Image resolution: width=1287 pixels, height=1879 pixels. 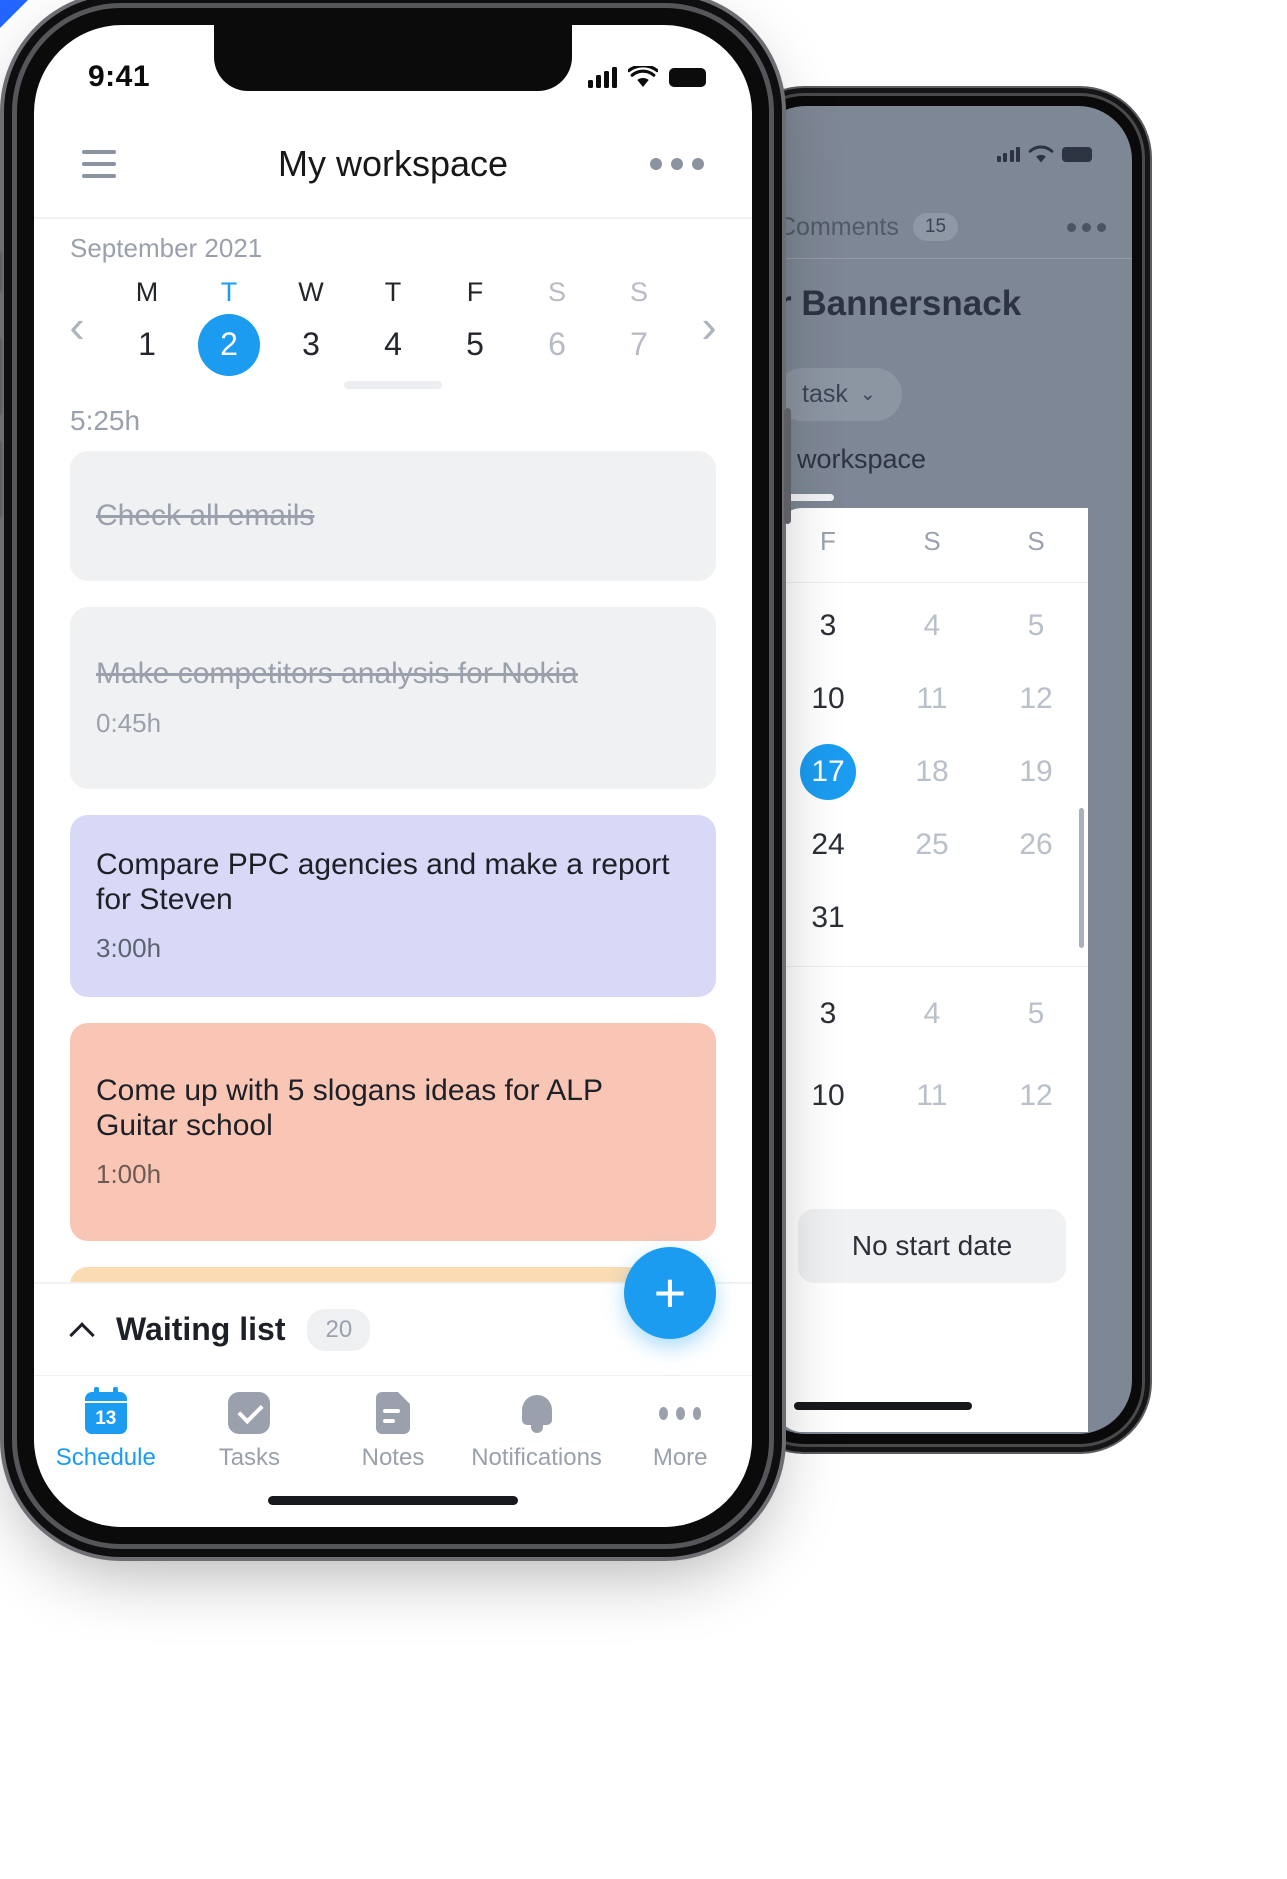 What do you see at coordinates (825, 394) in the screenshot?
I see `task-type-label: task` at bounding box center [825, 394].